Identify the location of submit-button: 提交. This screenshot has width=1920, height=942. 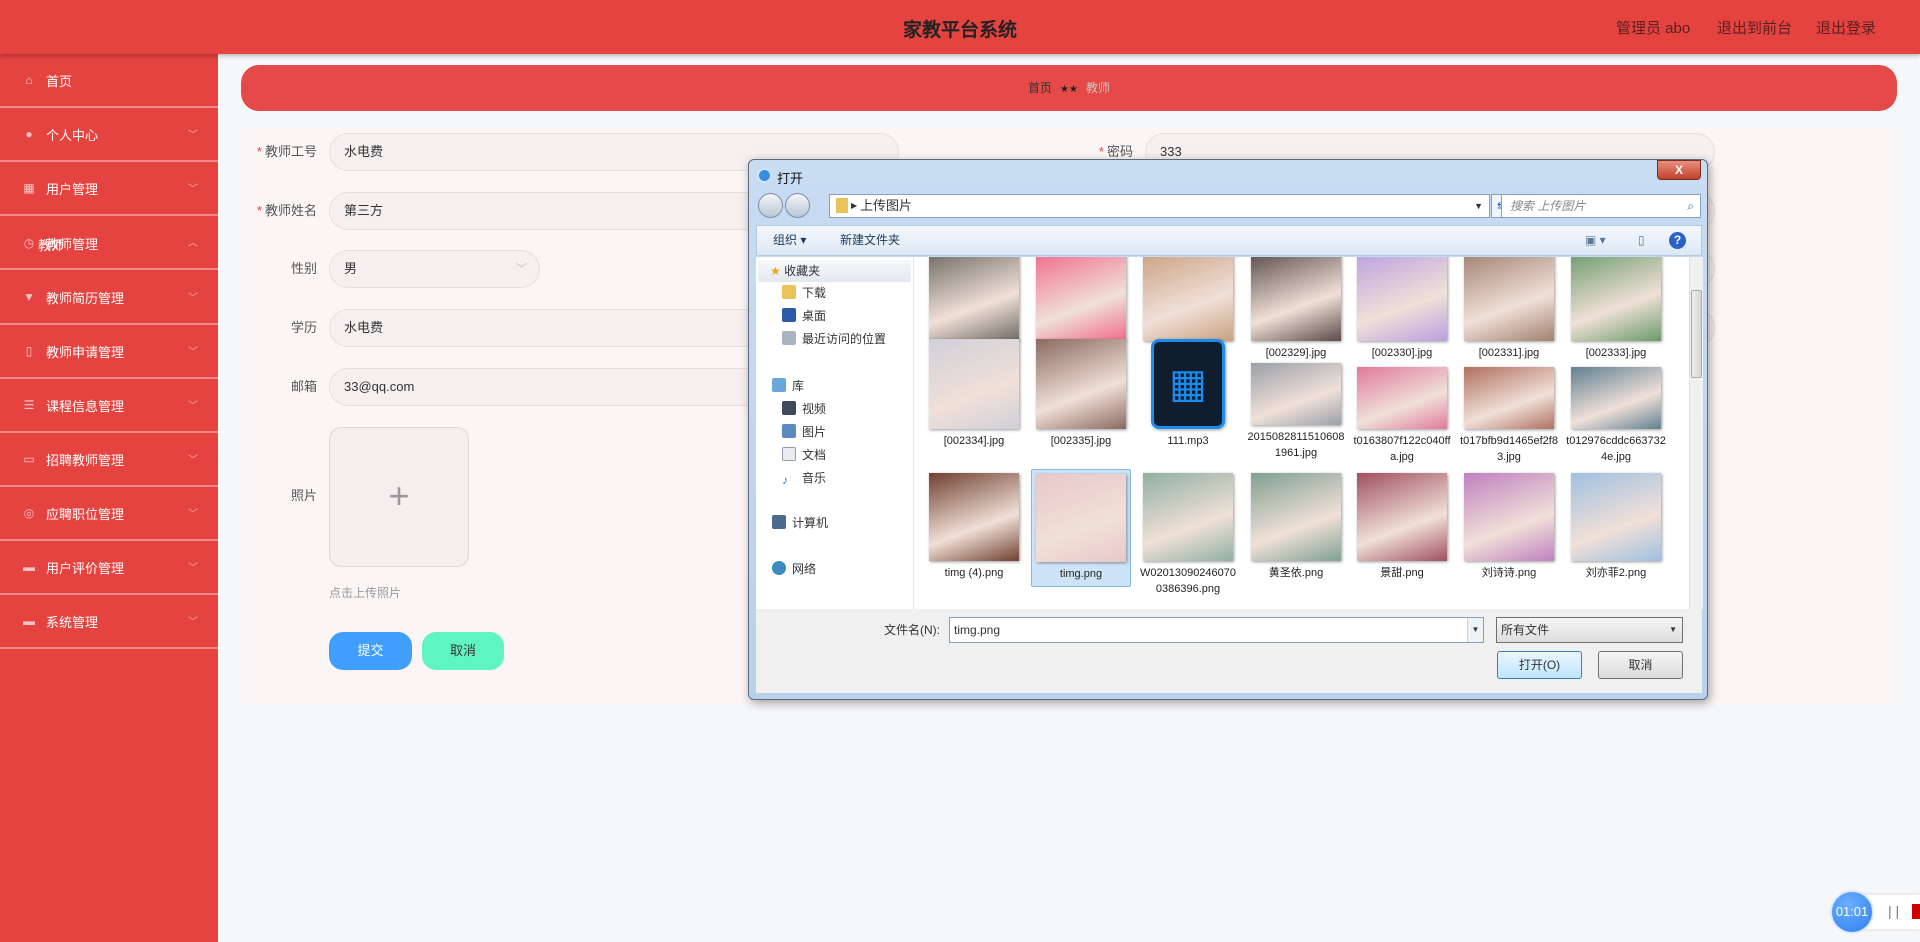
(370, 651).